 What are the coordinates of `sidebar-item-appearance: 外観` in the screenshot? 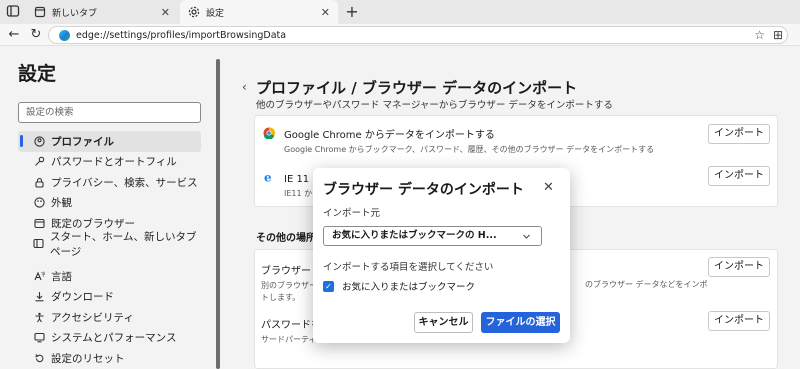 It's located at (113, 203).